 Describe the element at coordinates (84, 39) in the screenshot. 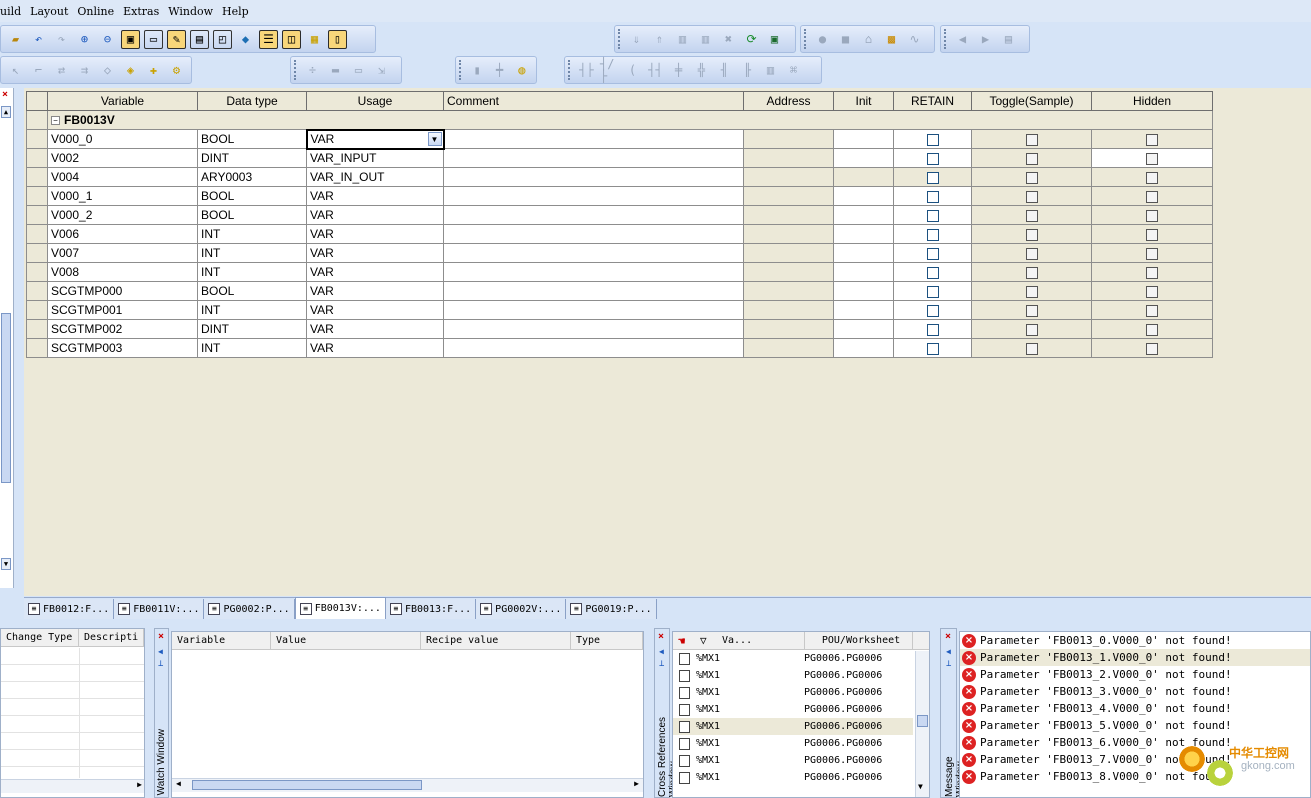

I see `zoom-in-icon: ⊕` at that location.